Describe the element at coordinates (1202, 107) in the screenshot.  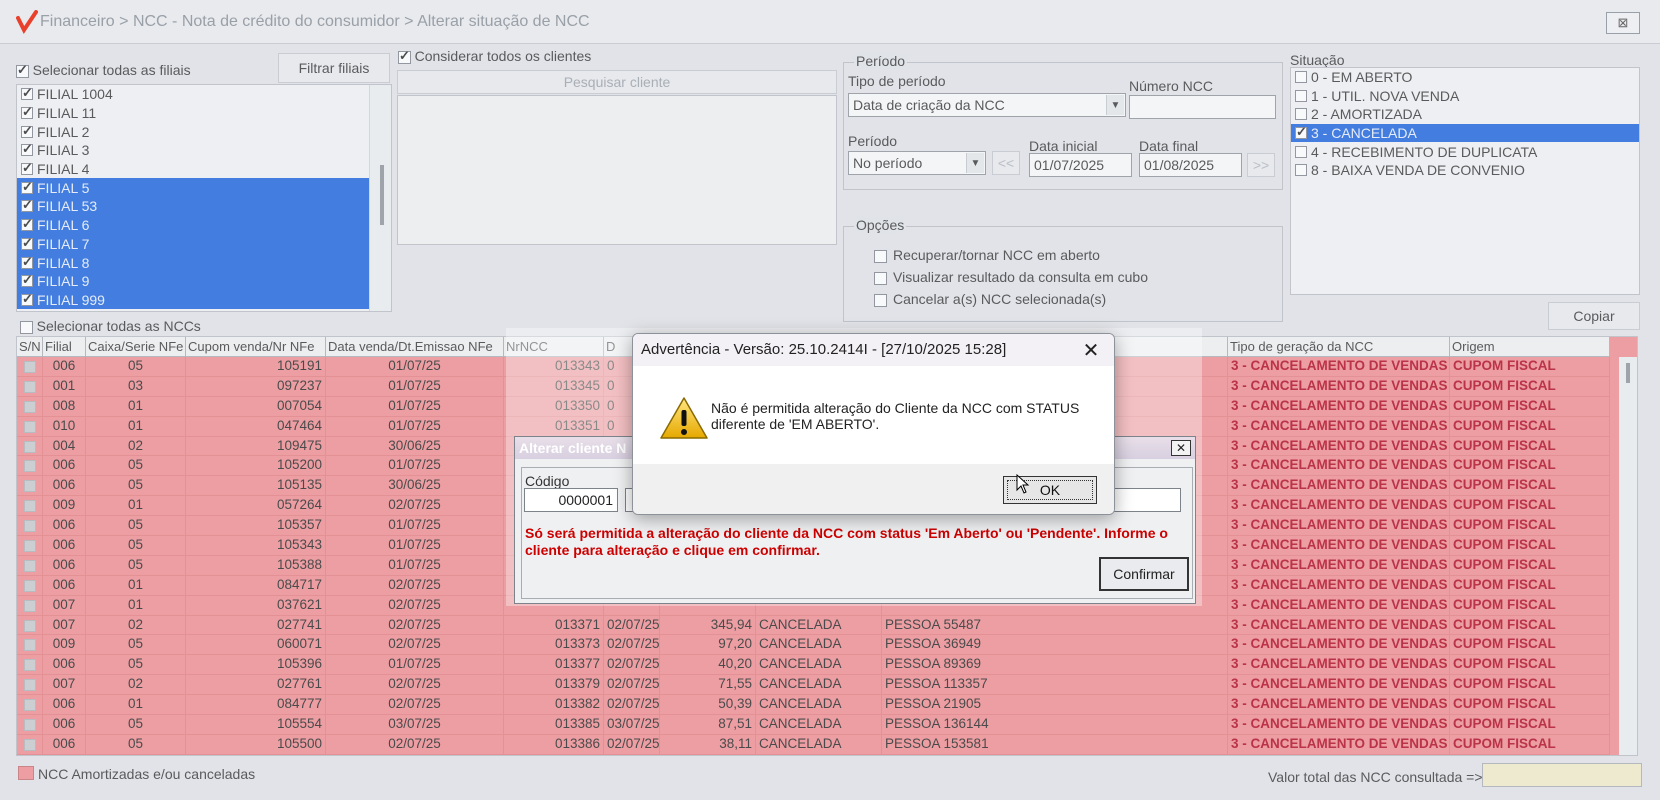
I see `numero-ncc-input` at that location.